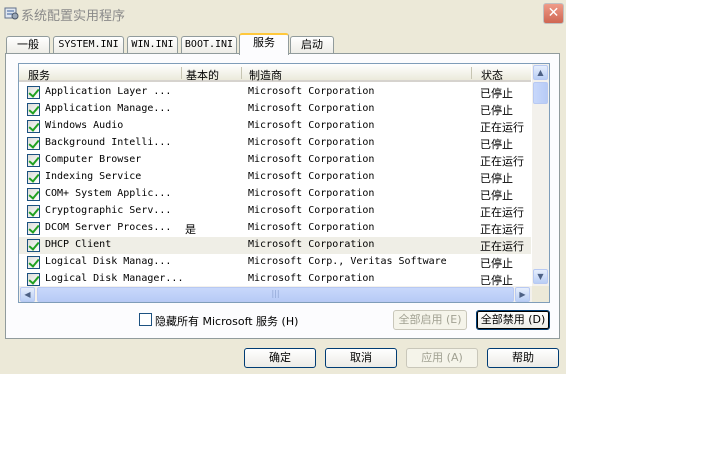 This screenshot has height=450, width=720. Describe the element at coordinates (522, 294) in the screenshot. I see `scroll-right-button: ▶` at that location.